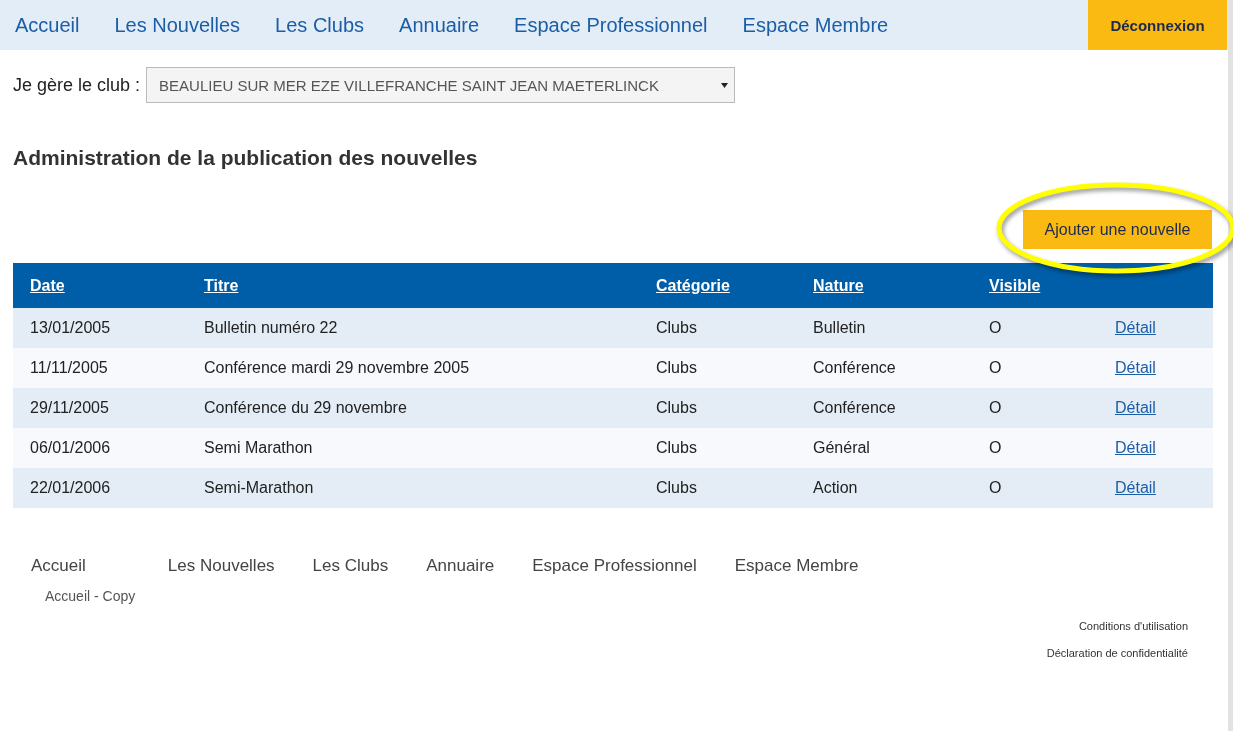 The image size is (1233, 731). Describe the element at coordinates (430, 408) in the screenshot. I see `table-cell: Conférence du 29 novembre` at that location.